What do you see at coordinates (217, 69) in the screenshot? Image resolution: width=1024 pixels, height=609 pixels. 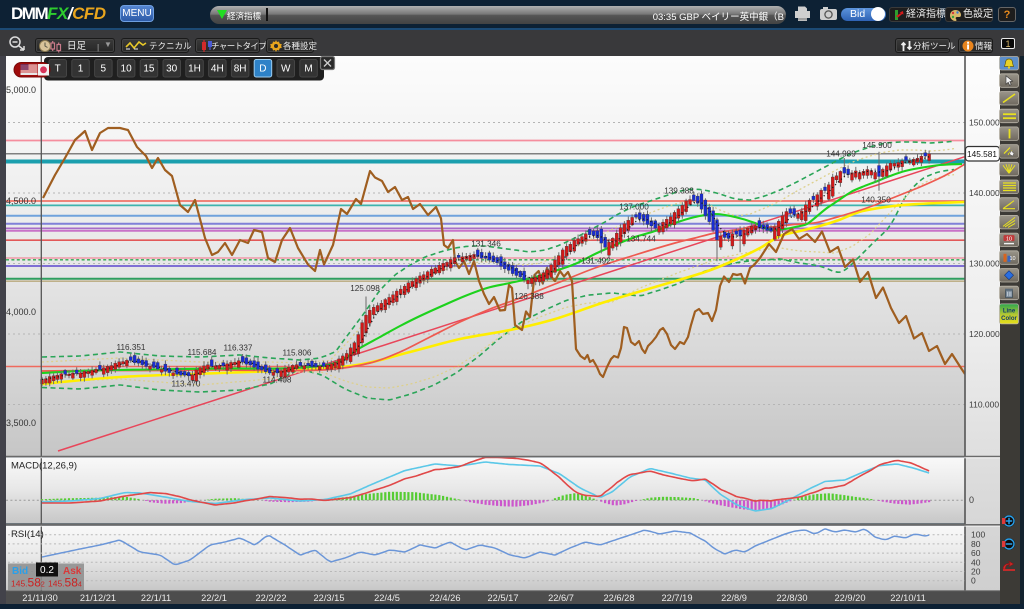 I see `svg-text: 4H` at bounding box center [217, 69].